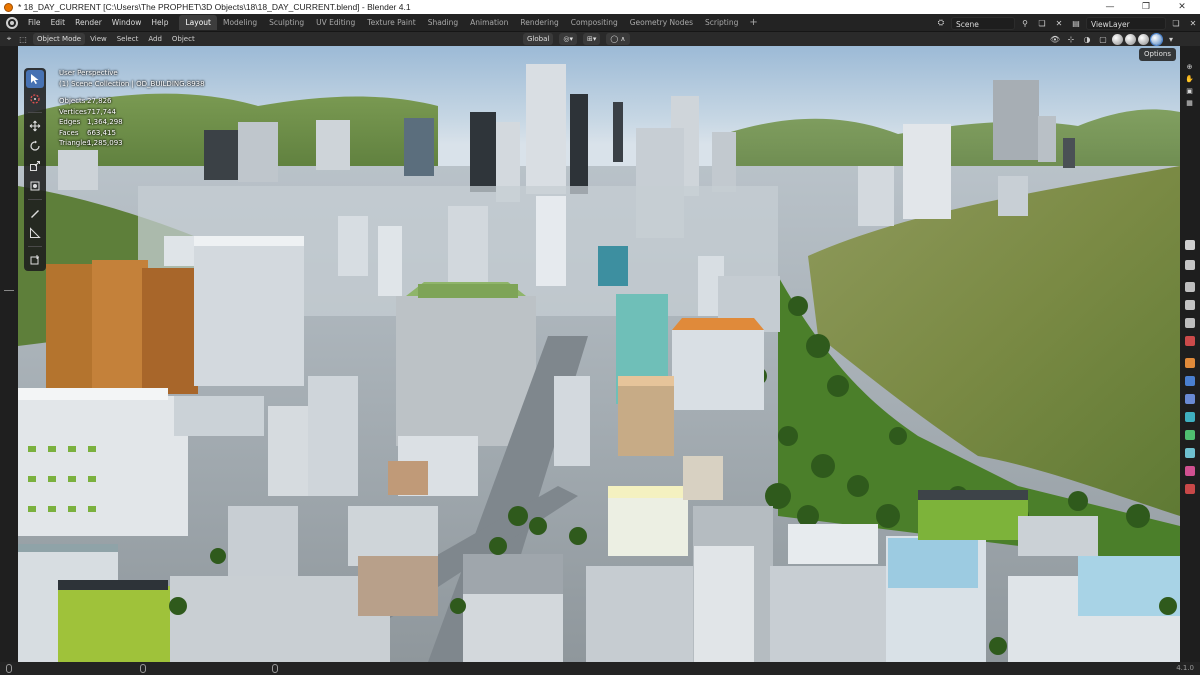 Image resolution: width=1200 pixels, height=675 pixels. I want to click on cursor-tool-icon: ⬚, so click(23, 39).